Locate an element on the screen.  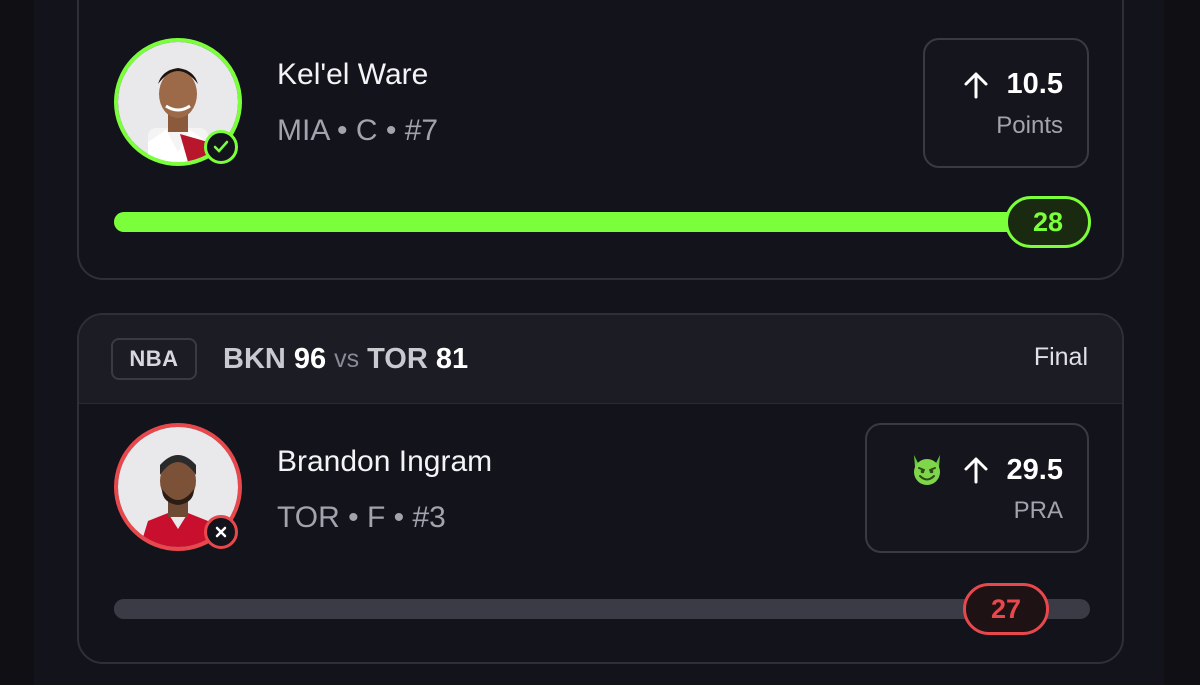
x-icon is located at coordinates (221, 532).